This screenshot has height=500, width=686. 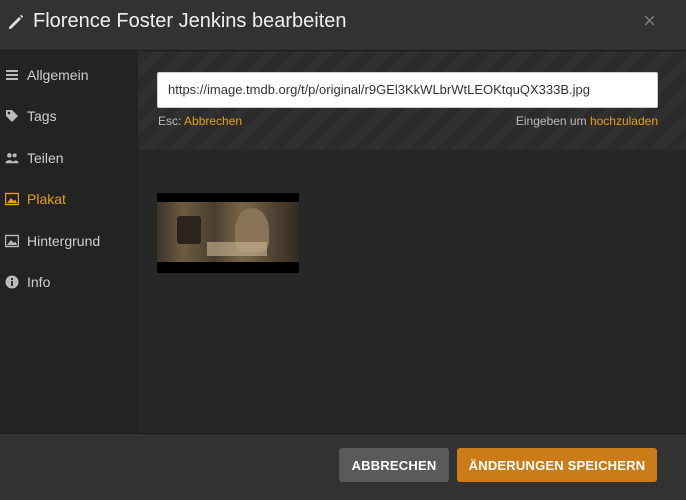 I want to click on pencil-icon, so click(x=16, y=21).